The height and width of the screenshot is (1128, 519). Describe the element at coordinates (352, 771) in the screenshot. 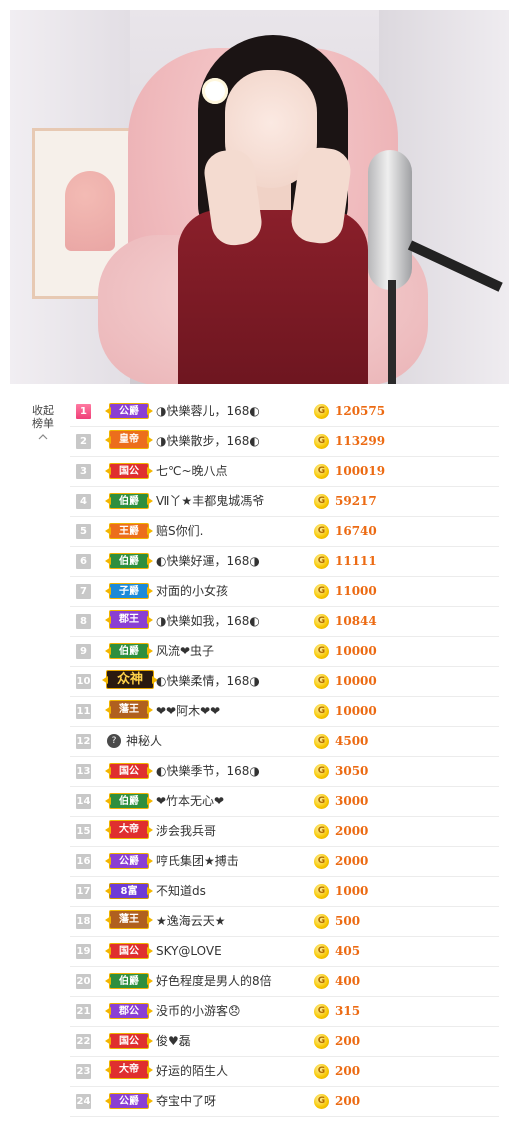

I see `contribution-score: 3050` at that location.